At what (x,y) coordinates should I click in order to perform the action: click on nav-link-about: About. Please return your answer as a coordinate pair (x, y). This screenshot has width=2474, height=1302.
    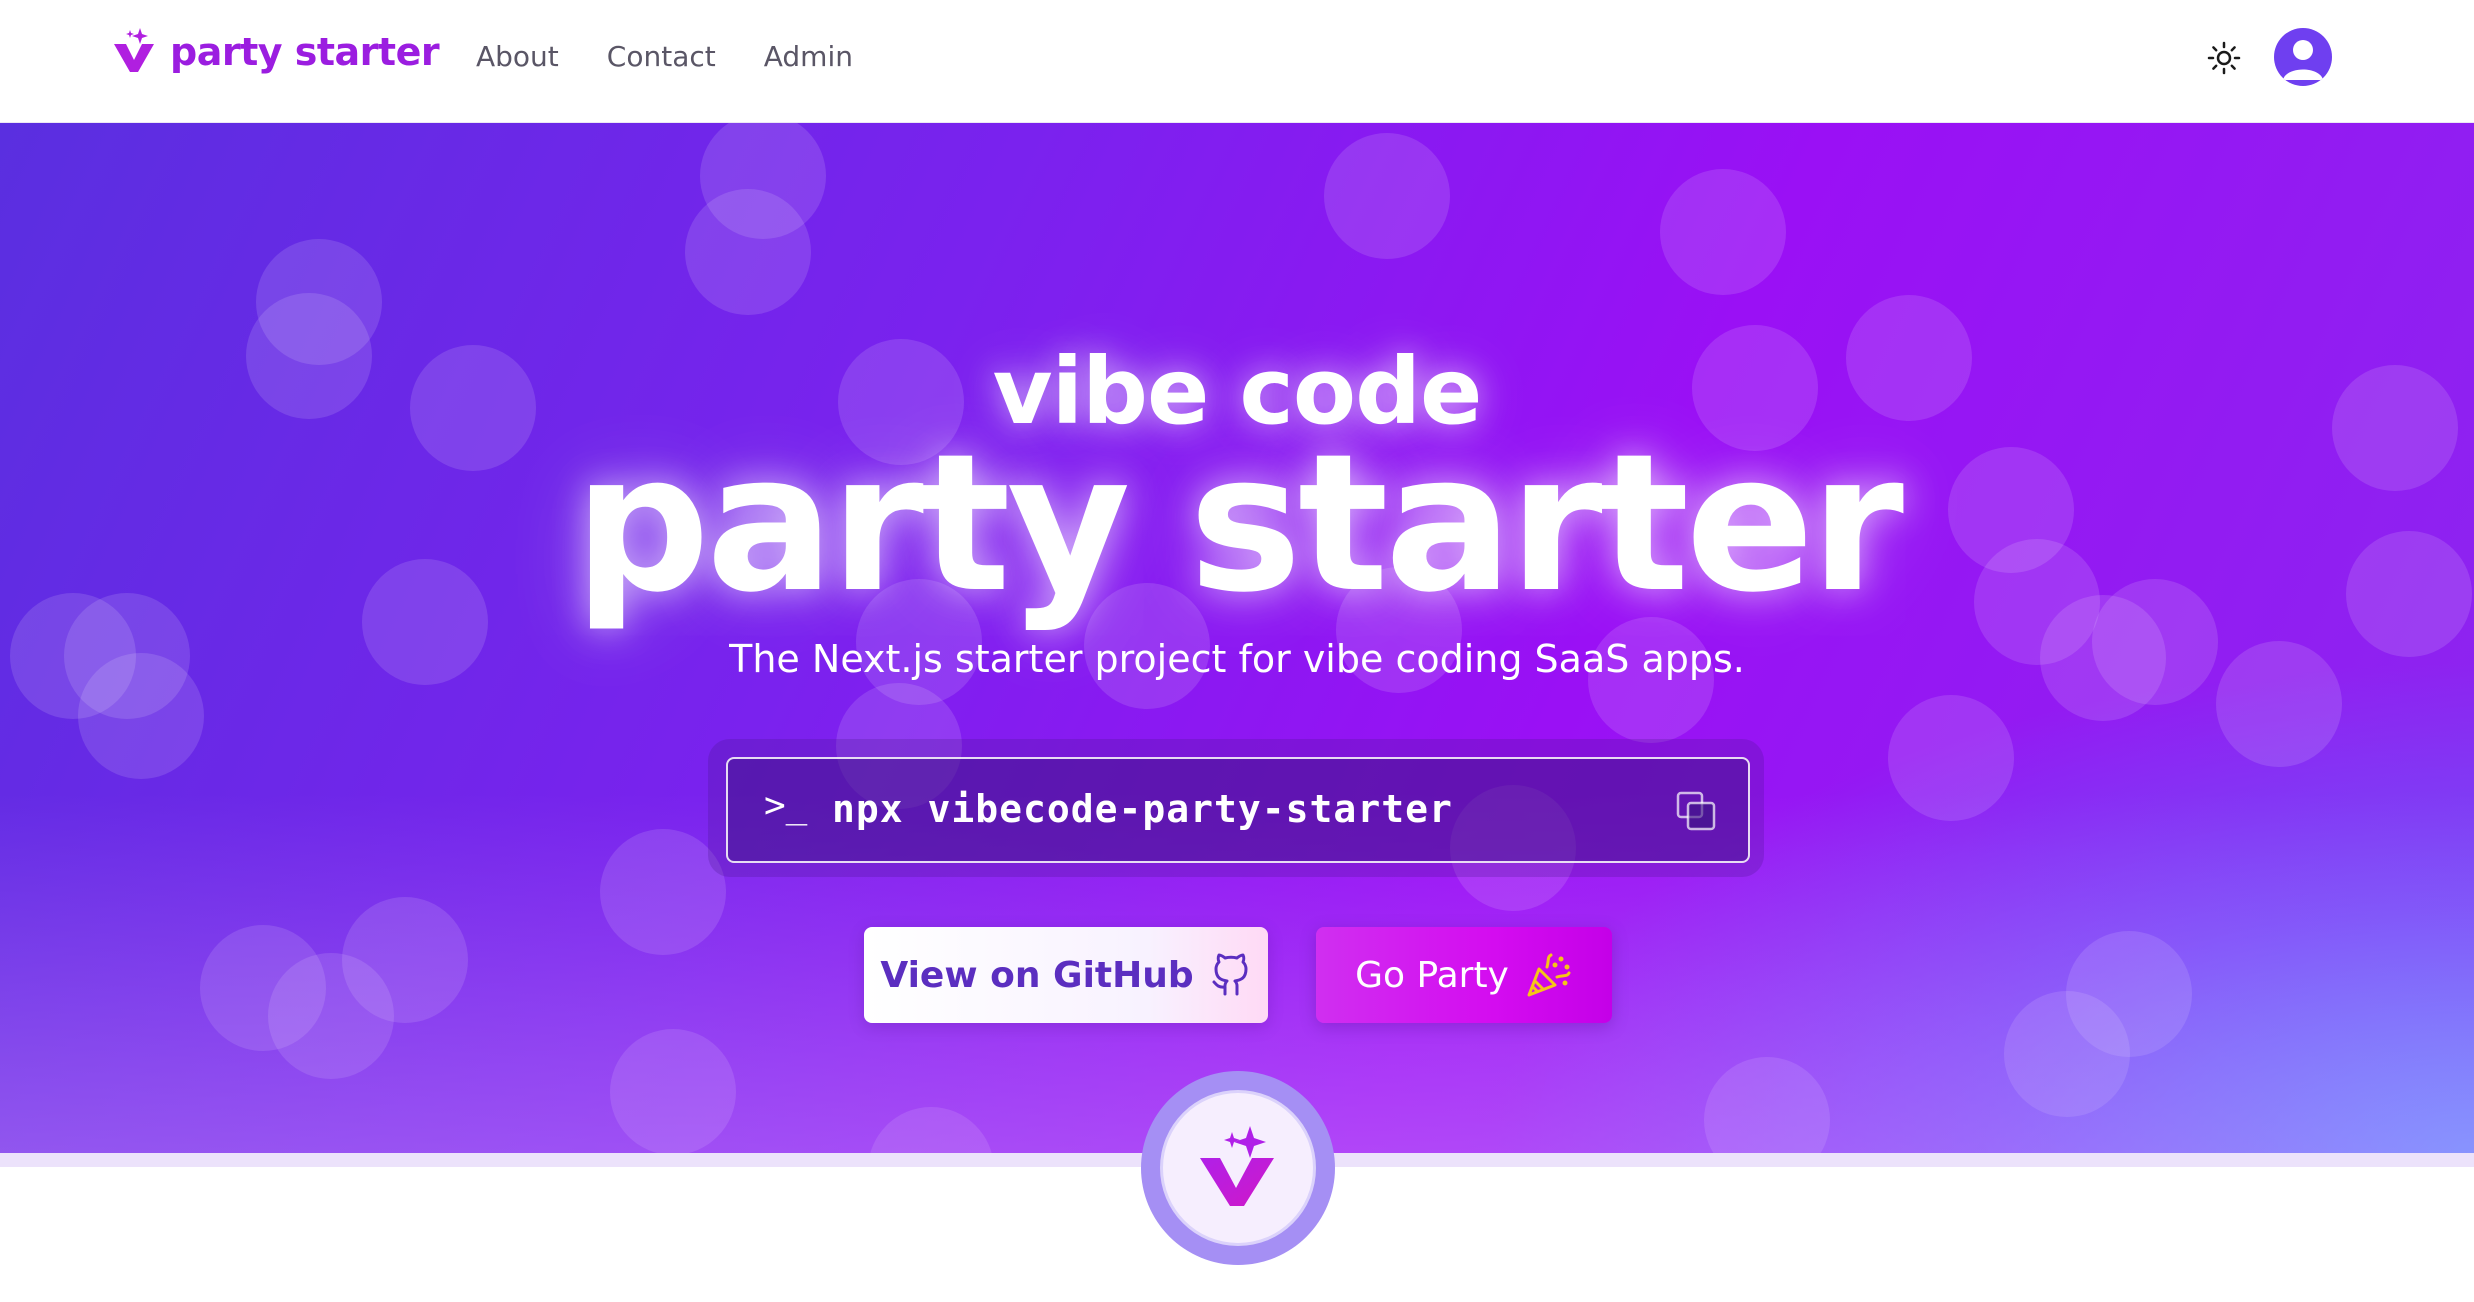
    Looking at the image, I should click on (517, 56).